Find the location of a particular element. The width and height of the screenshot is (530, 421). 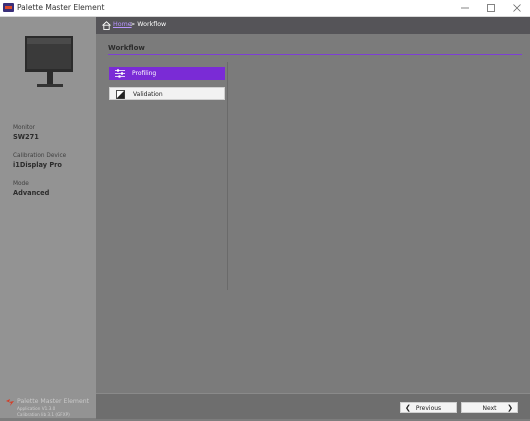

contrast-icon is located at coordinates (120, 94).